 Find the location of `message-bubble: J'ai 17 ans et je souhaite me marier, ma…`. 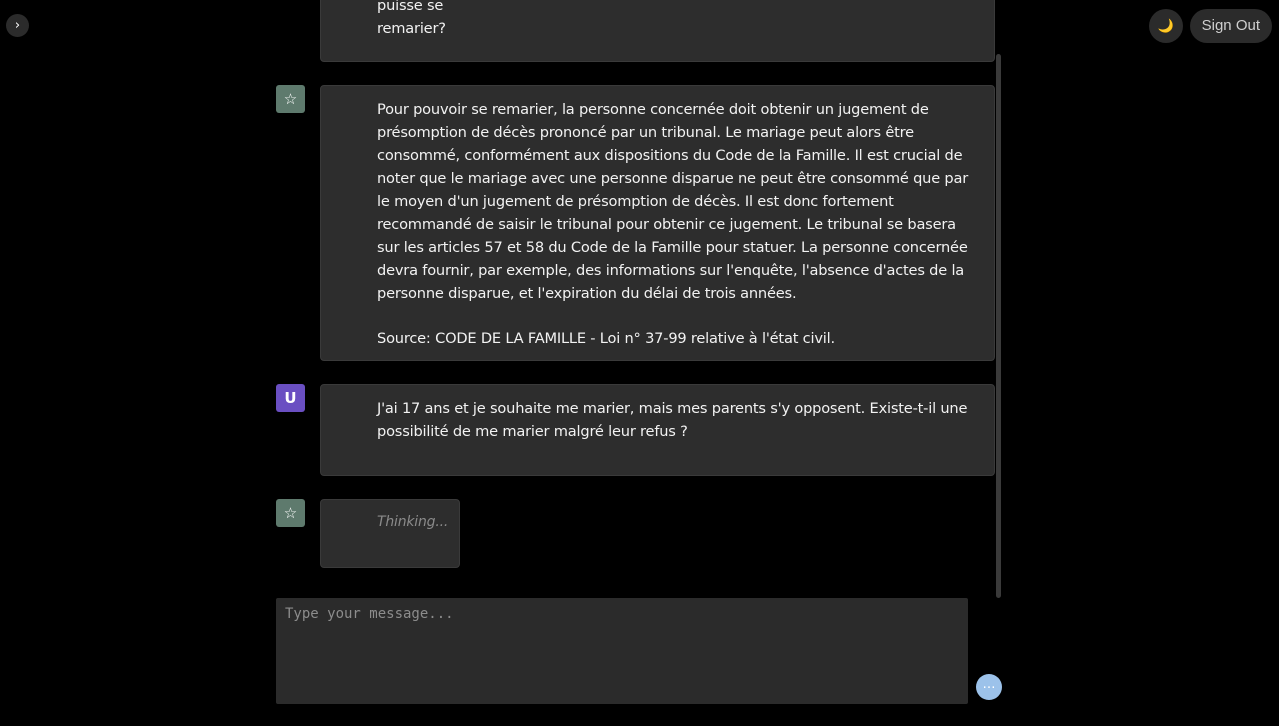

message-bubble: J'ai 17 ans et je souhaite me marier, ma… is located at coordinates (657, 430).